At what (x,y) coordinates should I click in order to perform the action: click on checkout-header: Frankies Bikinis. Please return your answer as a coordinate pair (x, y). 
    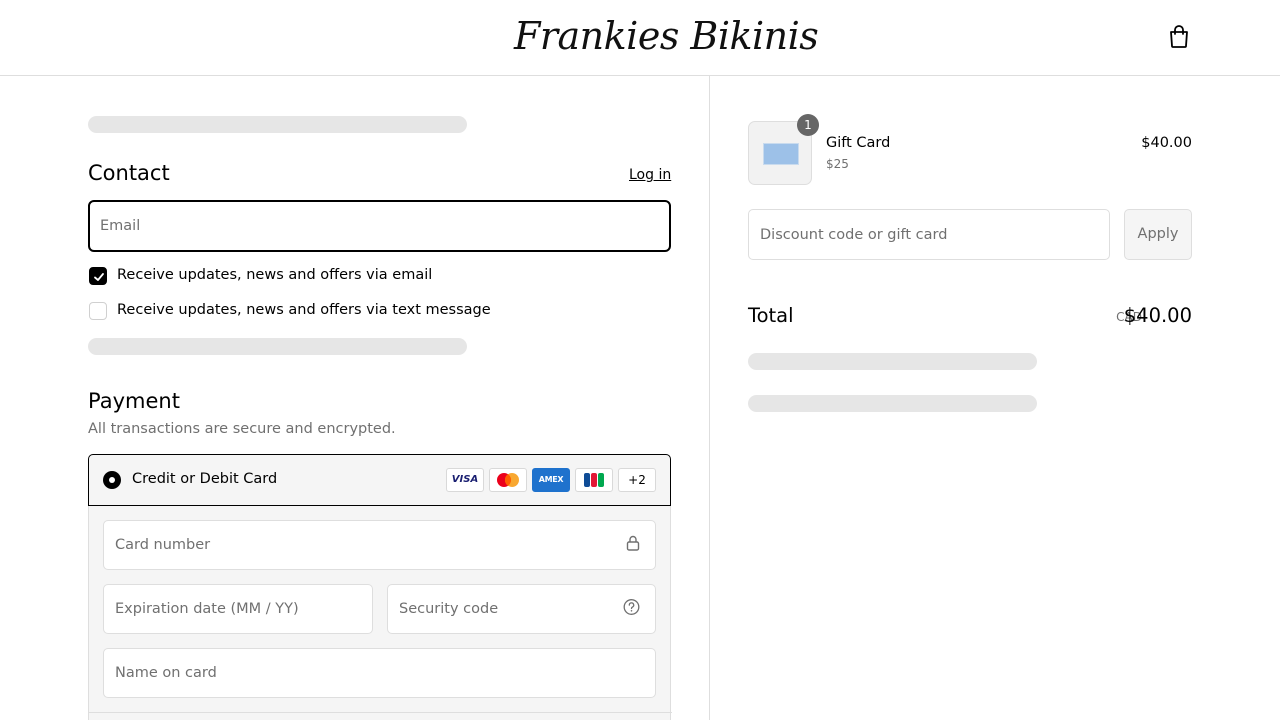
    Looking at the image, I should click on (640, 38).